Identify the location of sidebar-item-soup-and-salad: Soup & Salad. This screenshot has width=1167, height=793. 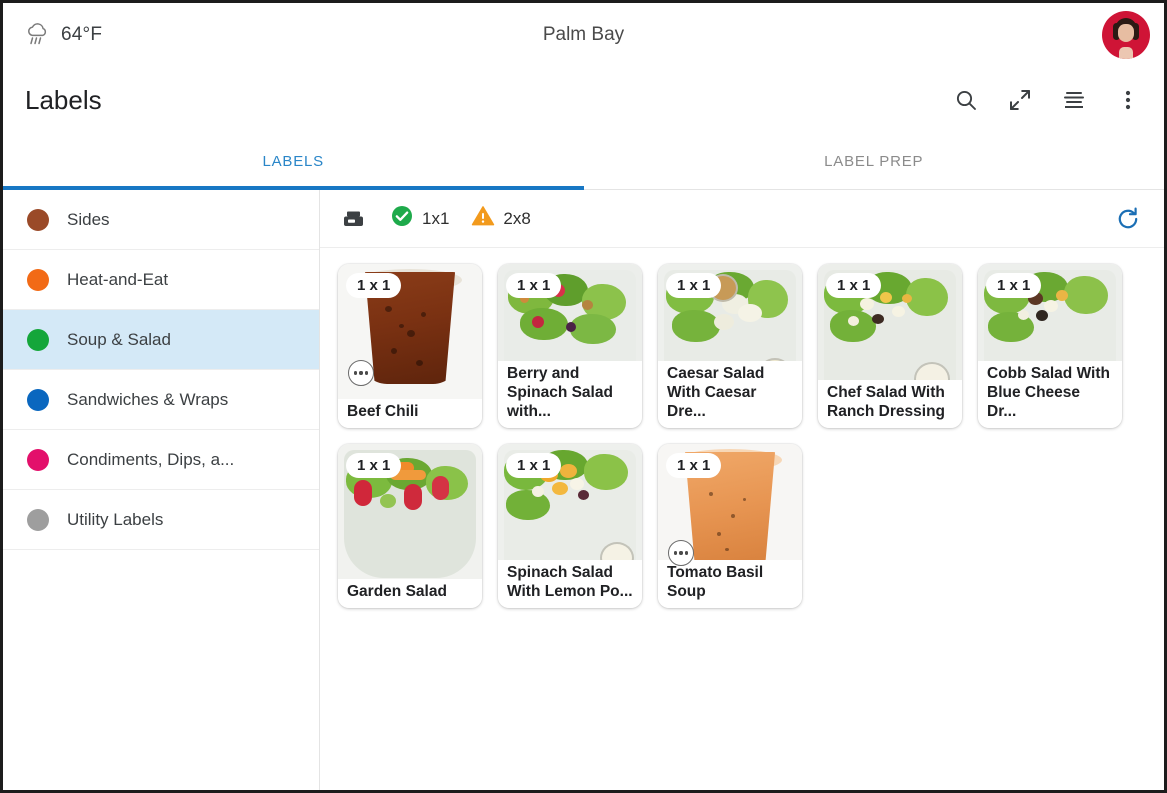
(161, 340).